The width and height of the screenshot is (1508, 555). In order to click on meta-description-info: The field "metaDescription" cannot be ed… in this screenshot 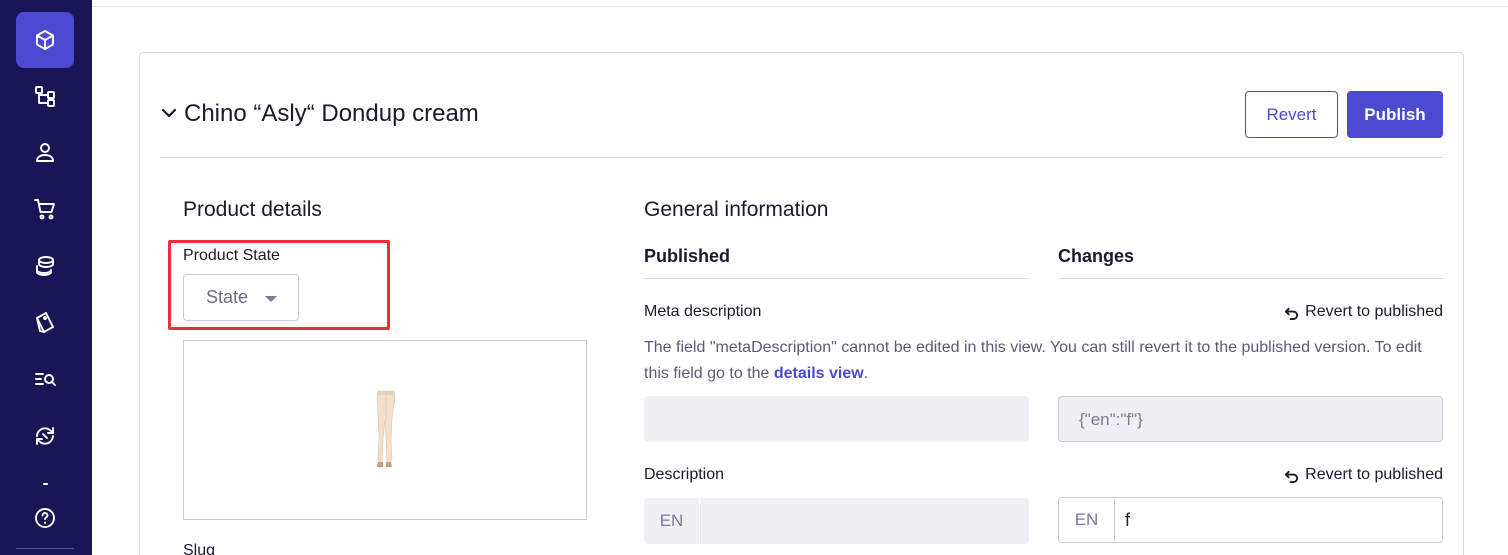, I will do `click(1044, 361)`.